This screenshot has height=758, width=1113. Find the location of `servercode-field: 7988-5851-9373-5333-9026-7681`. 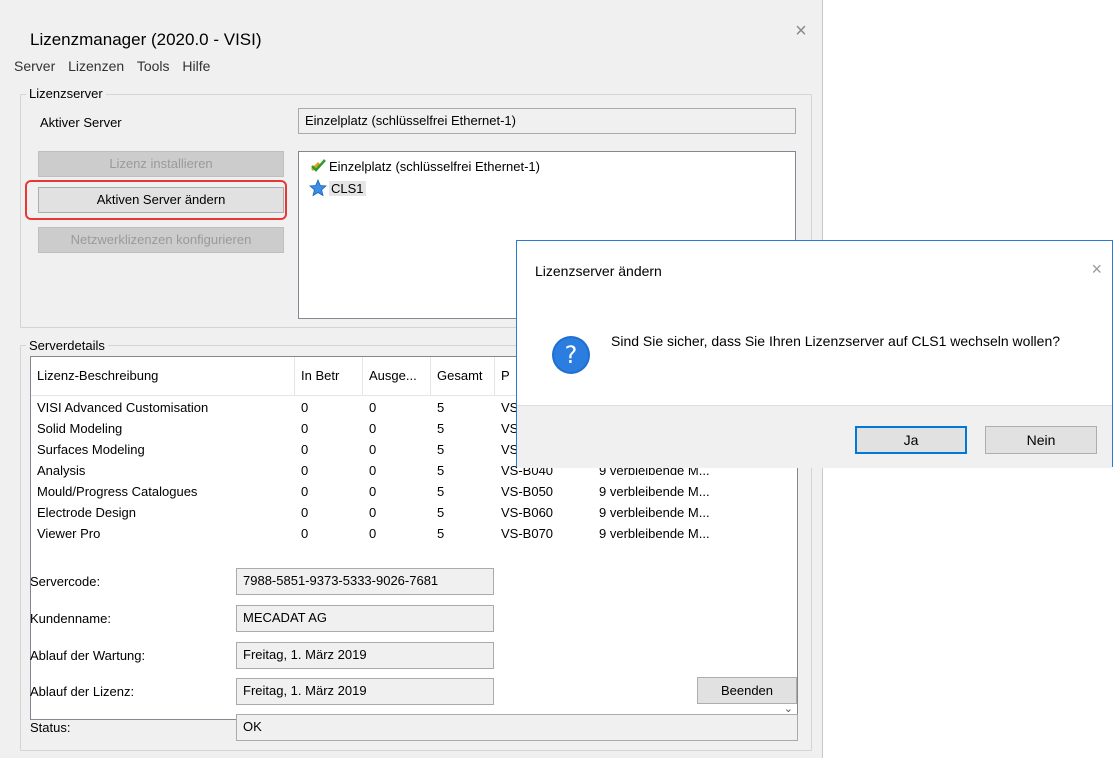

servercode-field: 7988-5851-9373-5333-9026-7681 is located at coordinates (365, 581).